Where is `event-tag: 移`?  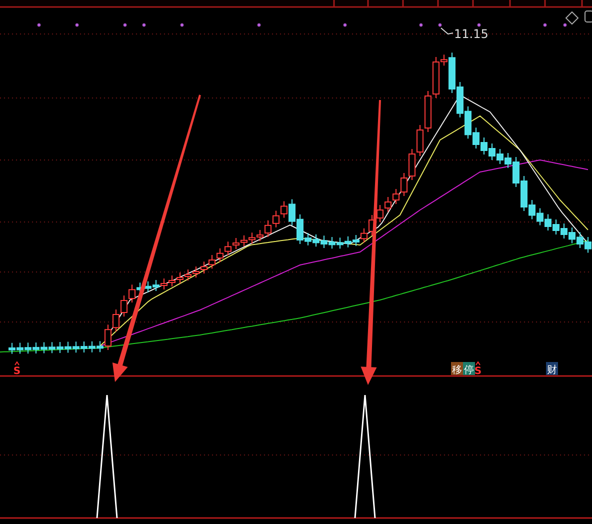
event-tag: 移 is located at coordinates (457, 369).